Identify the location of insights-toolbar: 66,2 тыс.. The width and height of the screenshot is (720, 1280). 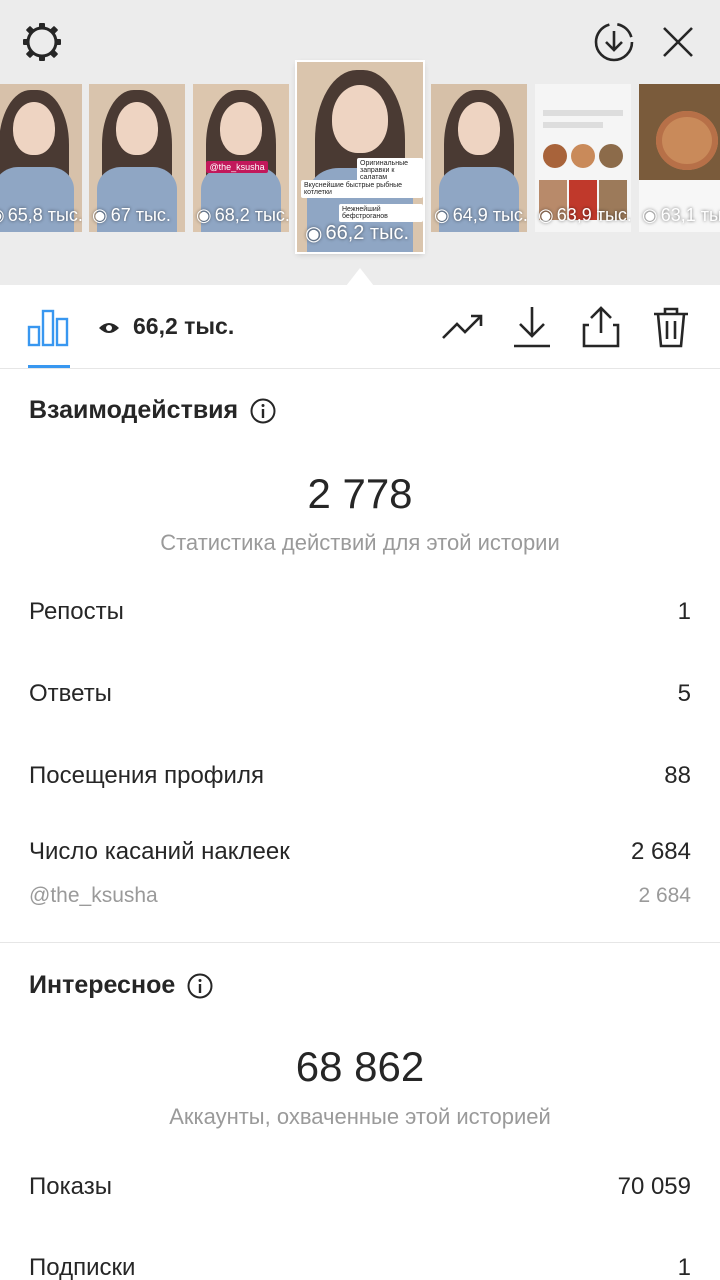
(360, 327).